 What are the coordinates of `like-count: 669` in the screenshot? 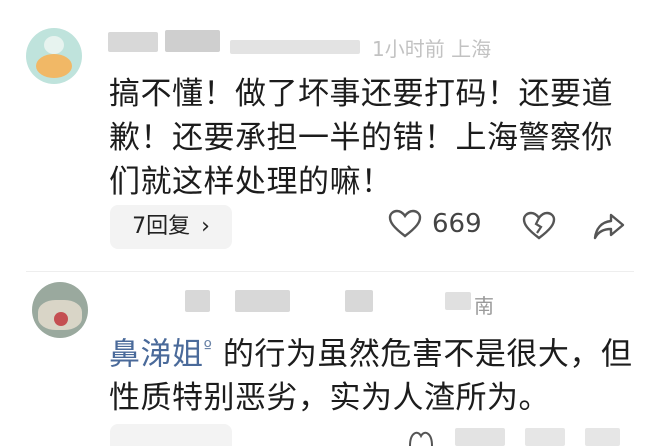 It's located at (457, 224).